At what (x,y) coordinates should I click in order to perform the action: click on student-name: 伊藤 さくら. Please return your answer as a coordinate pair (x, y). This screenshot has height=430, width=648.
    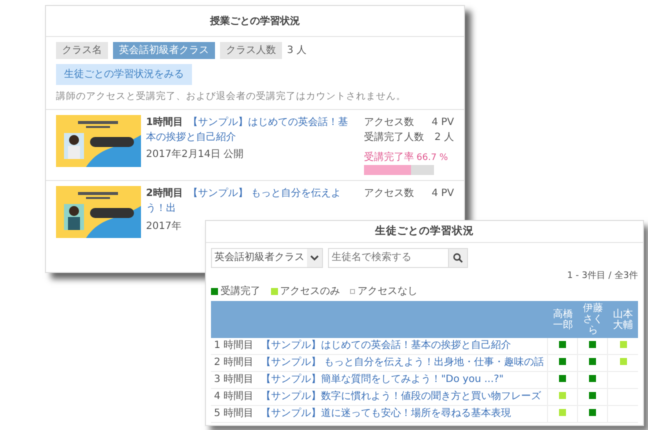
    Looking at the image, I should click on (593, 319).